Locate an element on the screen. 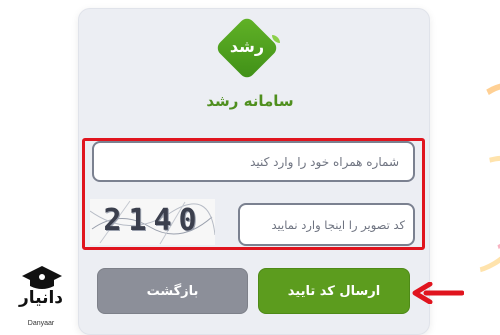  logo-text: رشد is located at coordinates (247, 46).